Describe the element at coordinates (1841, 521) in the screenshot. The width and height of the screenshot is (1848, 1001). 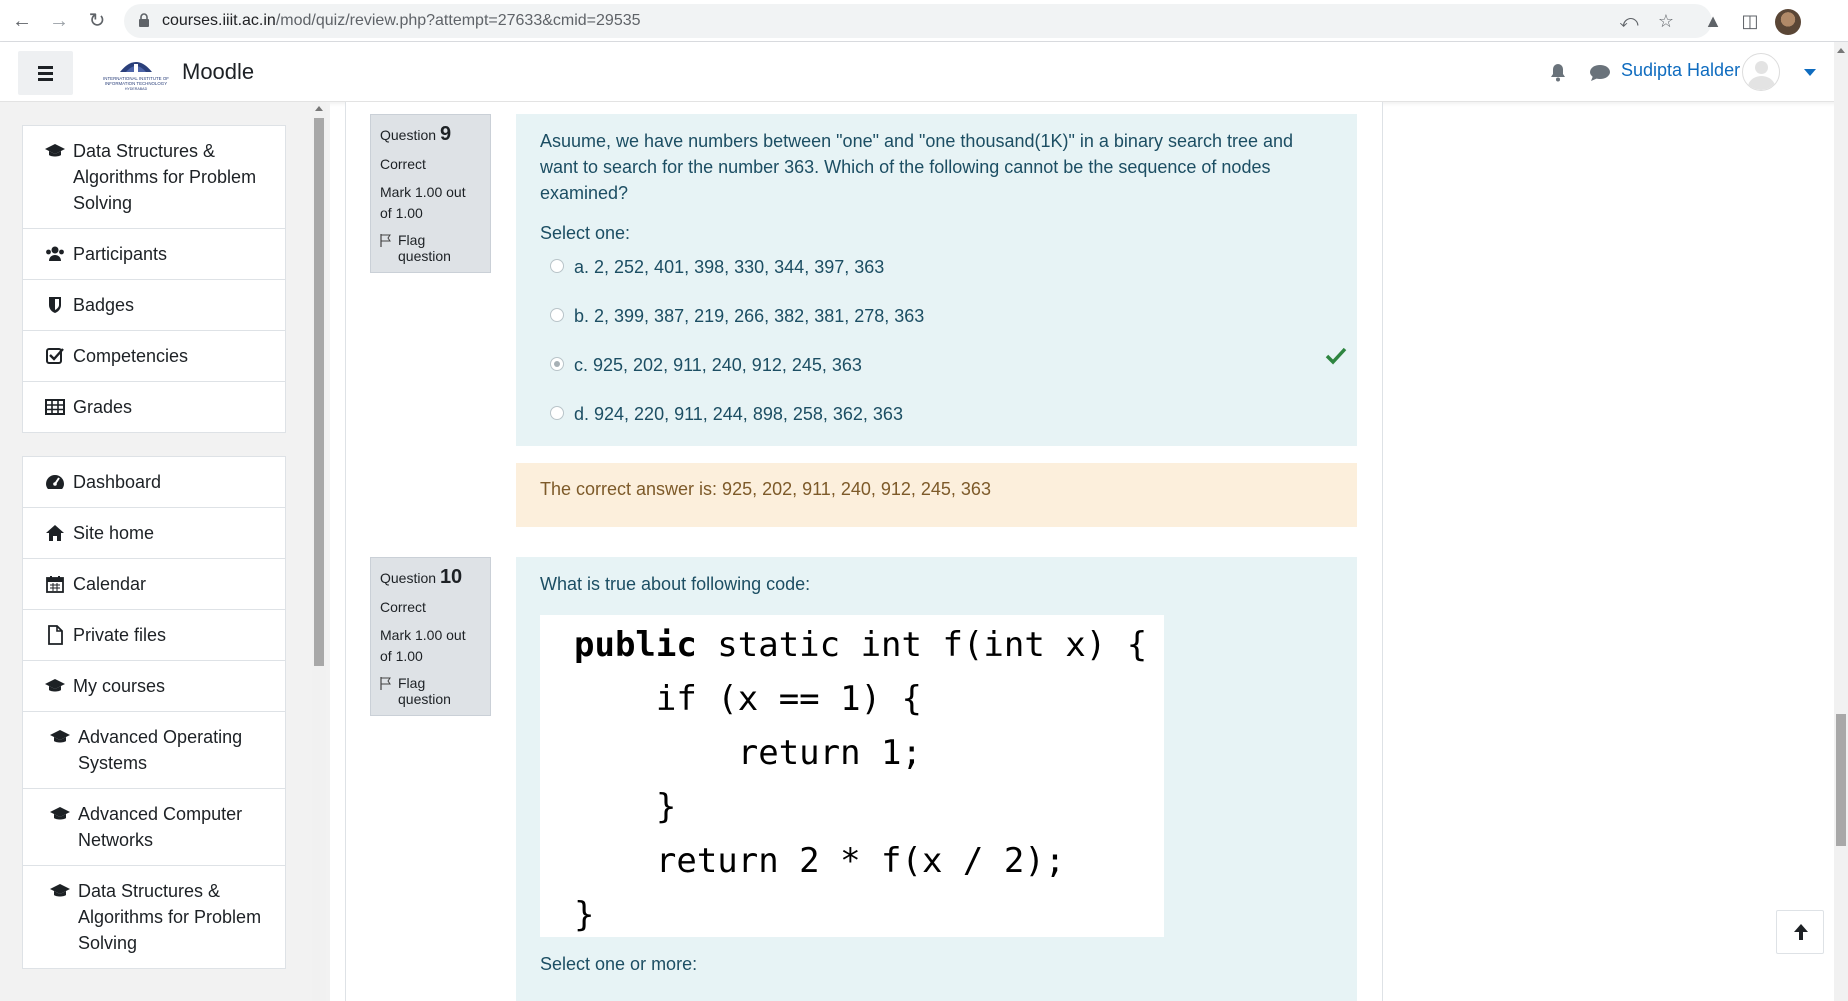
I see `page-scrollbar` at that location.